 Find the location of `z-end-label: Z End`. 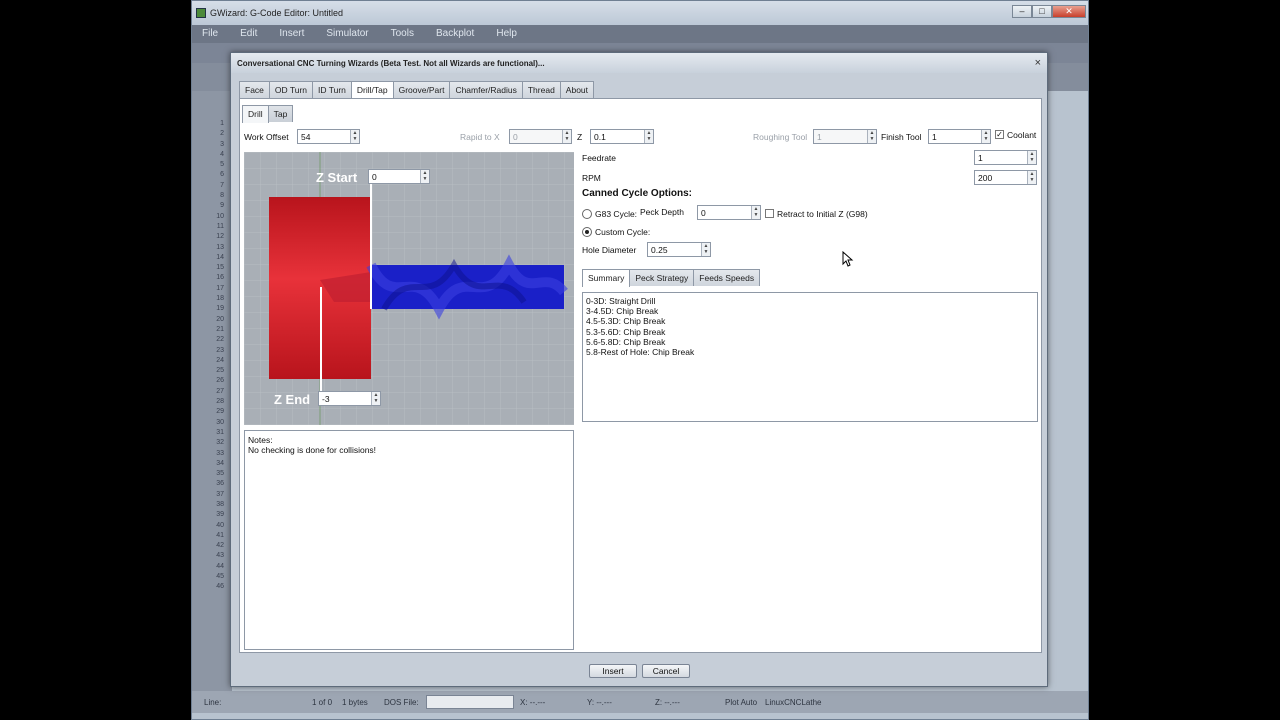

z-end-label: Z End is located at coordinates (292, 399).